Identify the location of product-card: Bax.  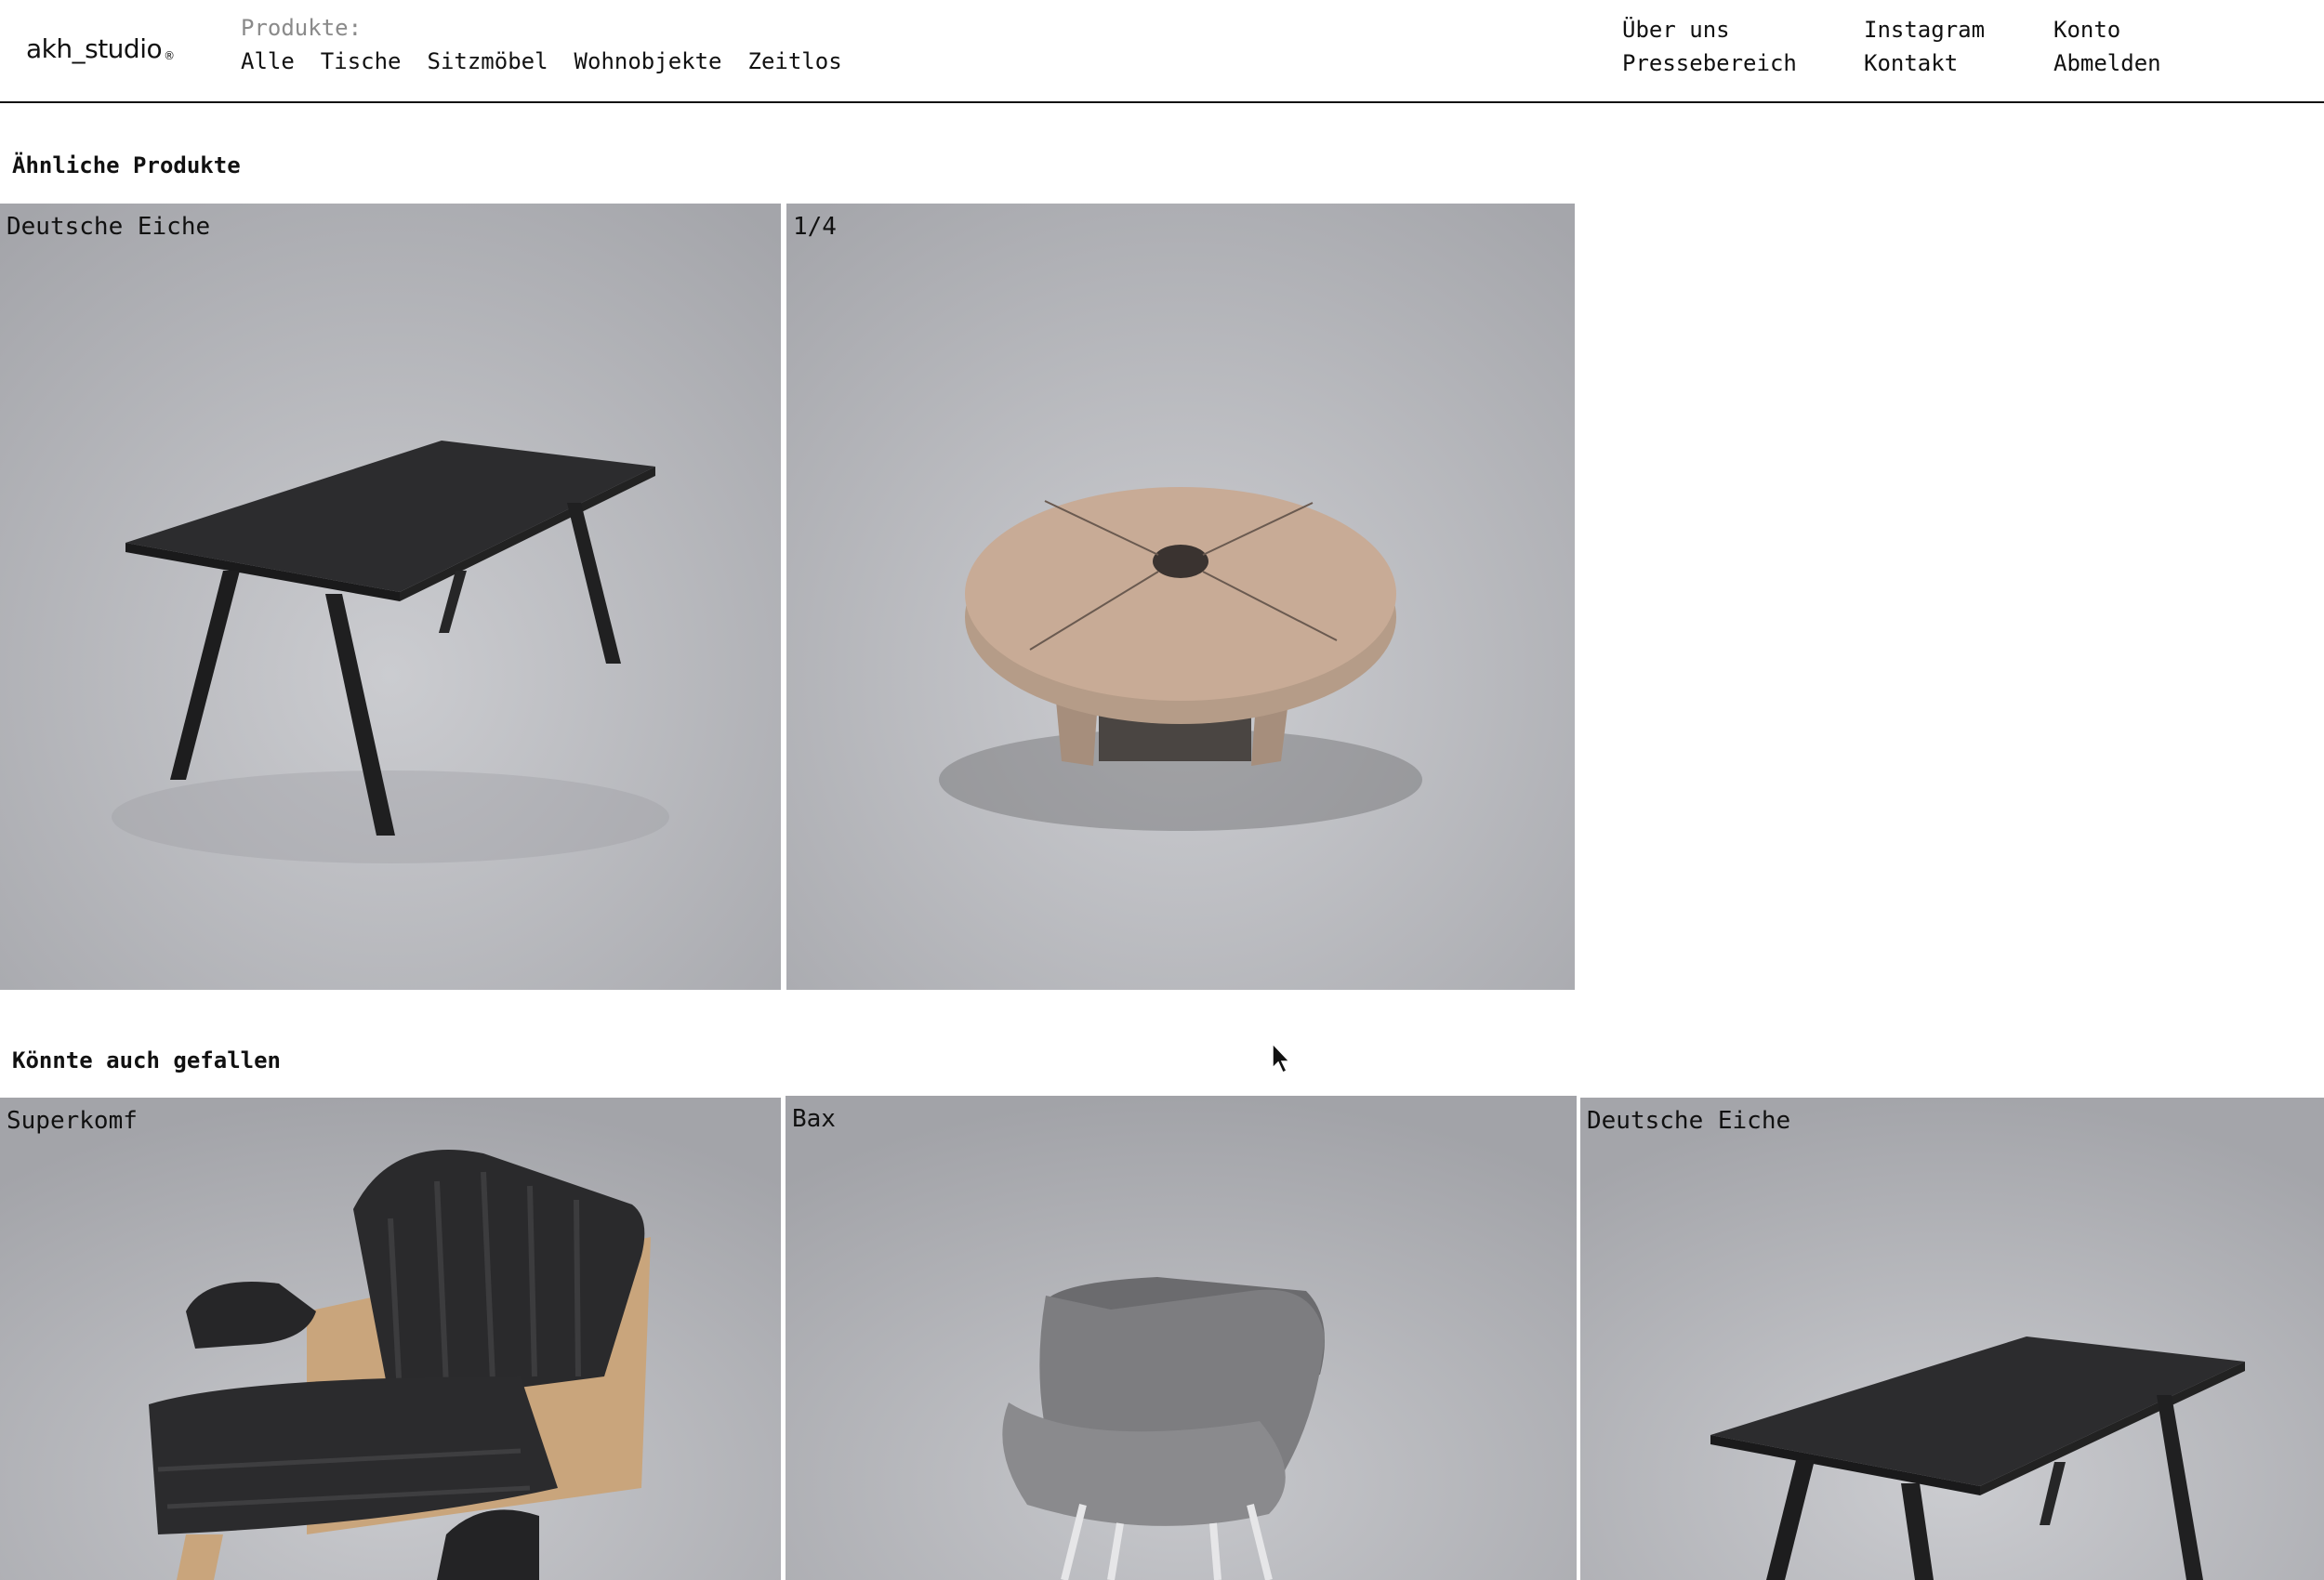
(1181, 1338).